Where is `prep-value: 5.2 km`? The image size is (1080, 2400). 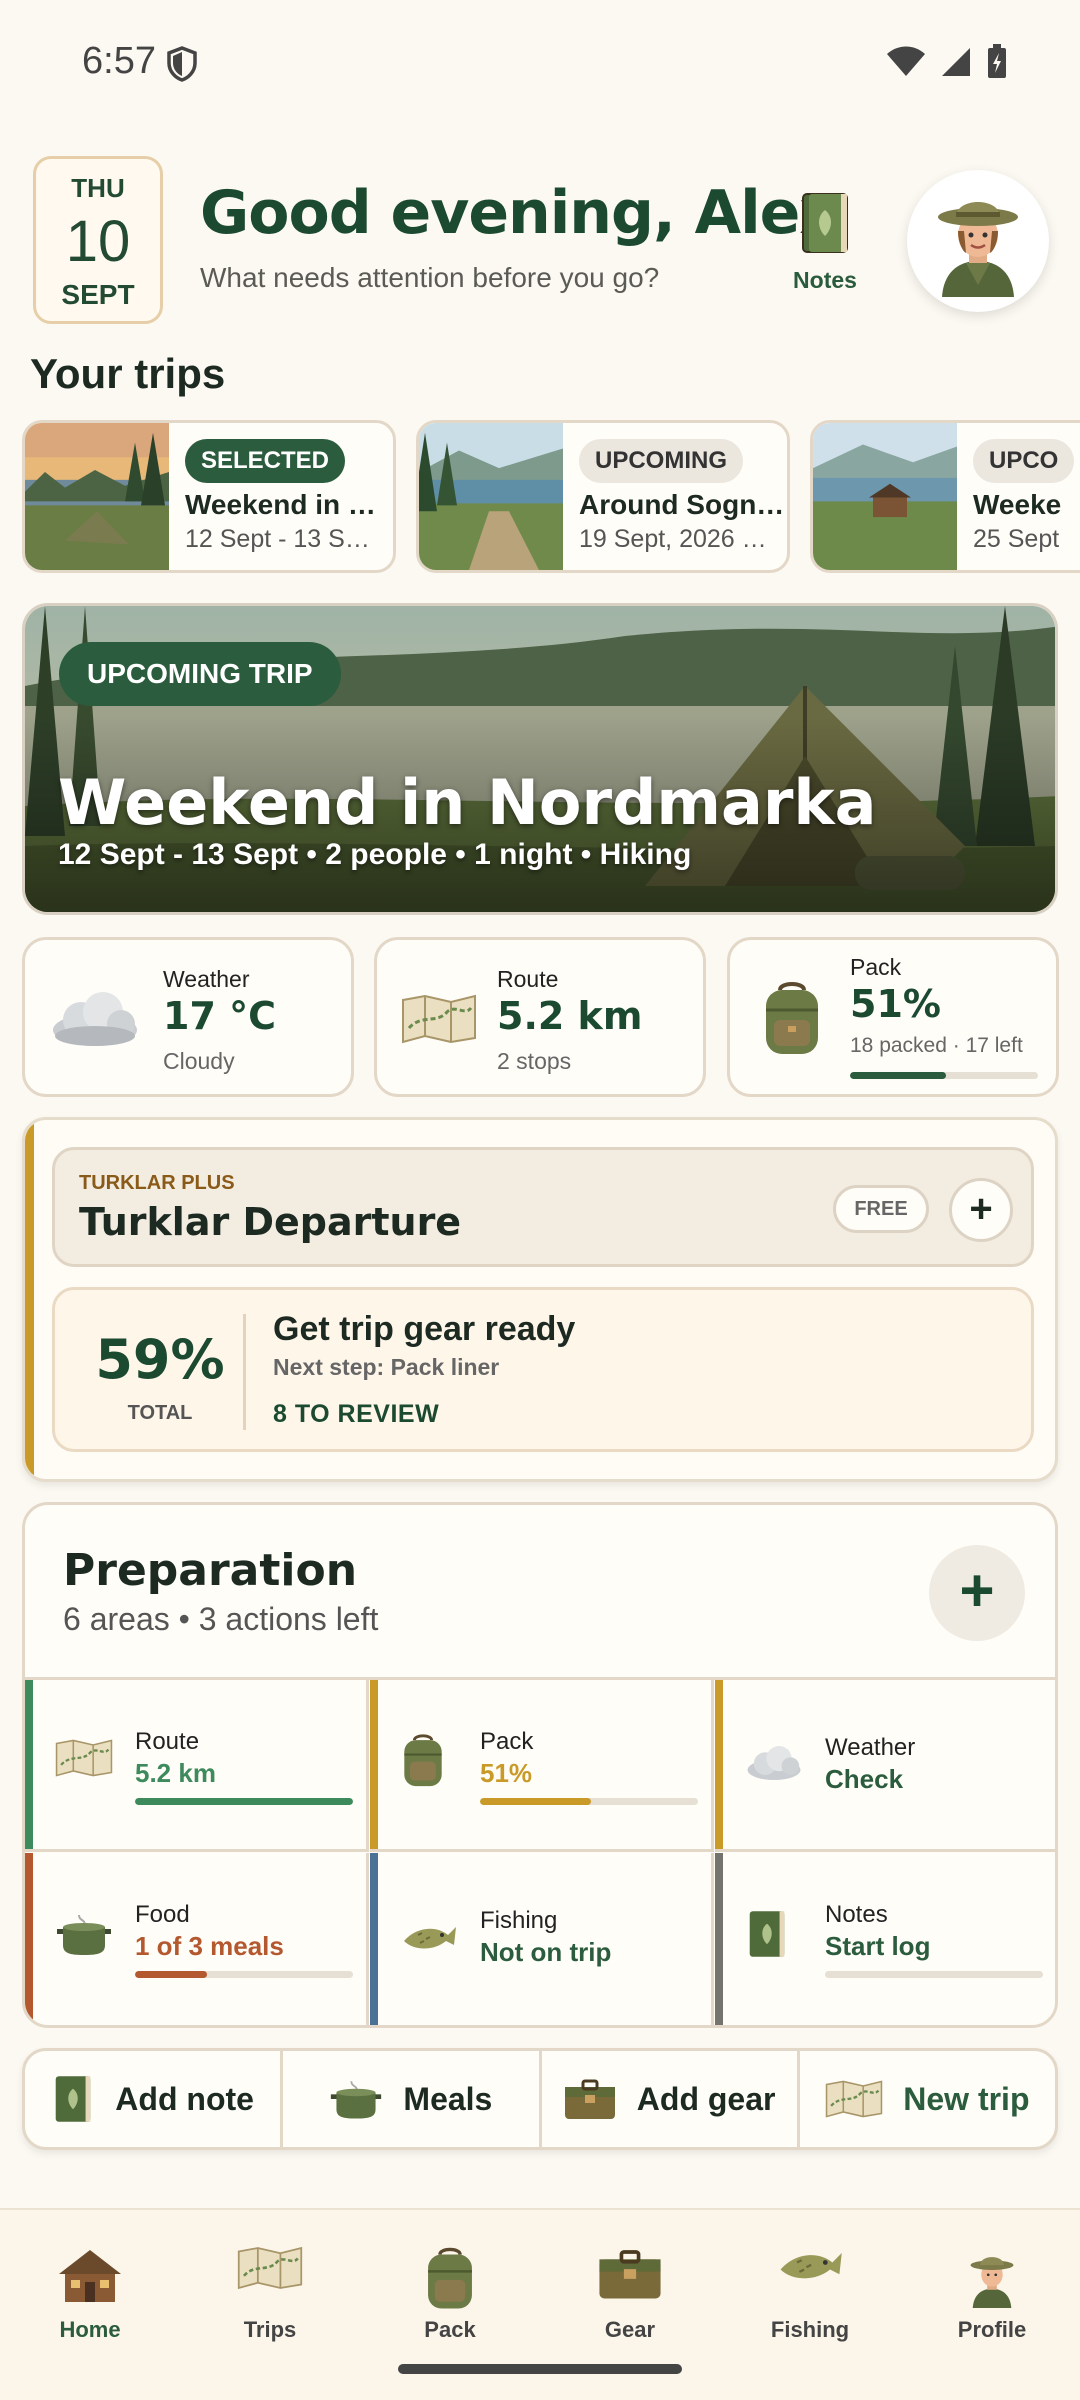 prep-value: 5.2 km is located at coordinates (175, 1773).